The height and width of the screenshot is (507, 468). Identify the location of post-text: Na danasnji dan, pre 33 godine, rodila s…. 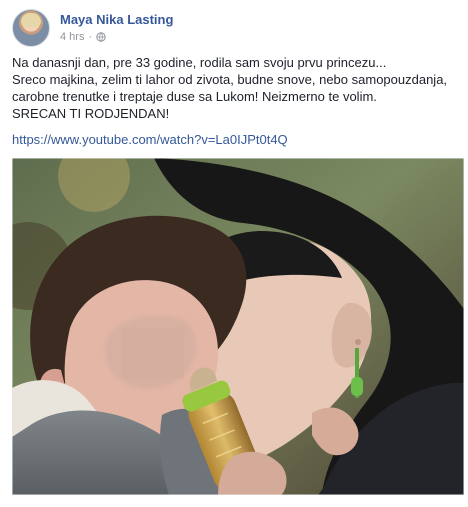
(237, 88).